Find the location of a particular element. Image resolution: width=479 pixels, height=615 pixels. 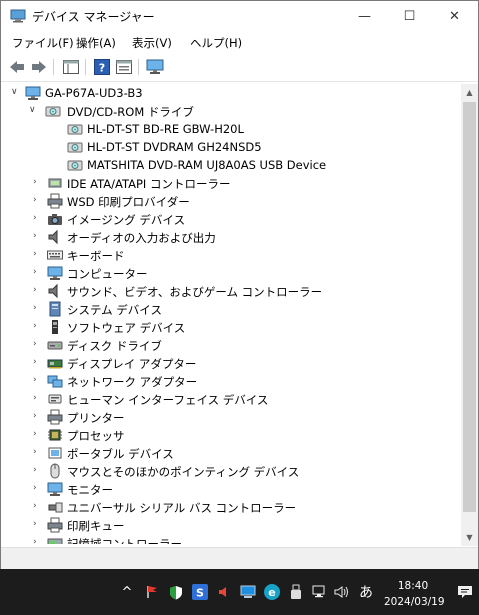

volume-icon is located at coordinates (342, 592).